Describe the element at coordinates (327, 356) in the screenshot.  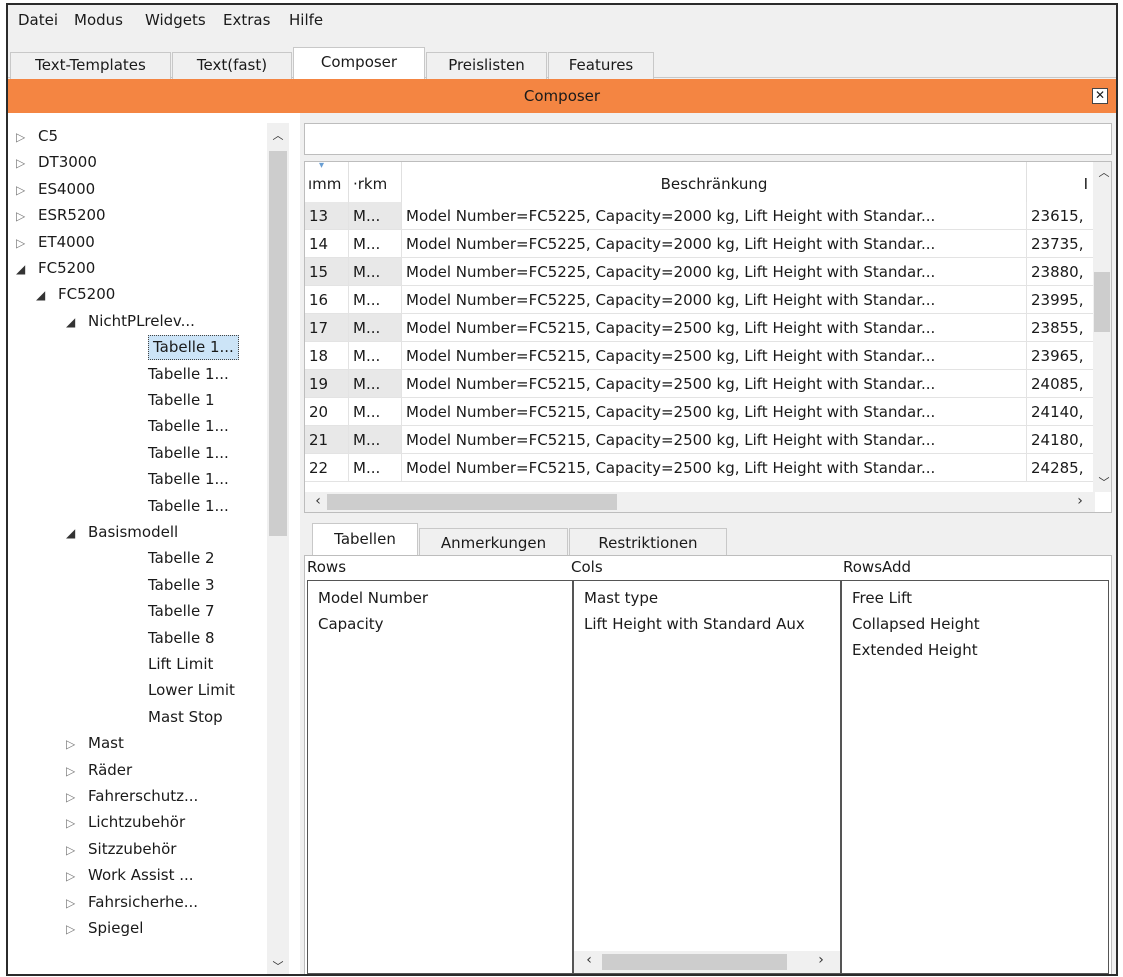
I see `table-cell: 18` at that location.